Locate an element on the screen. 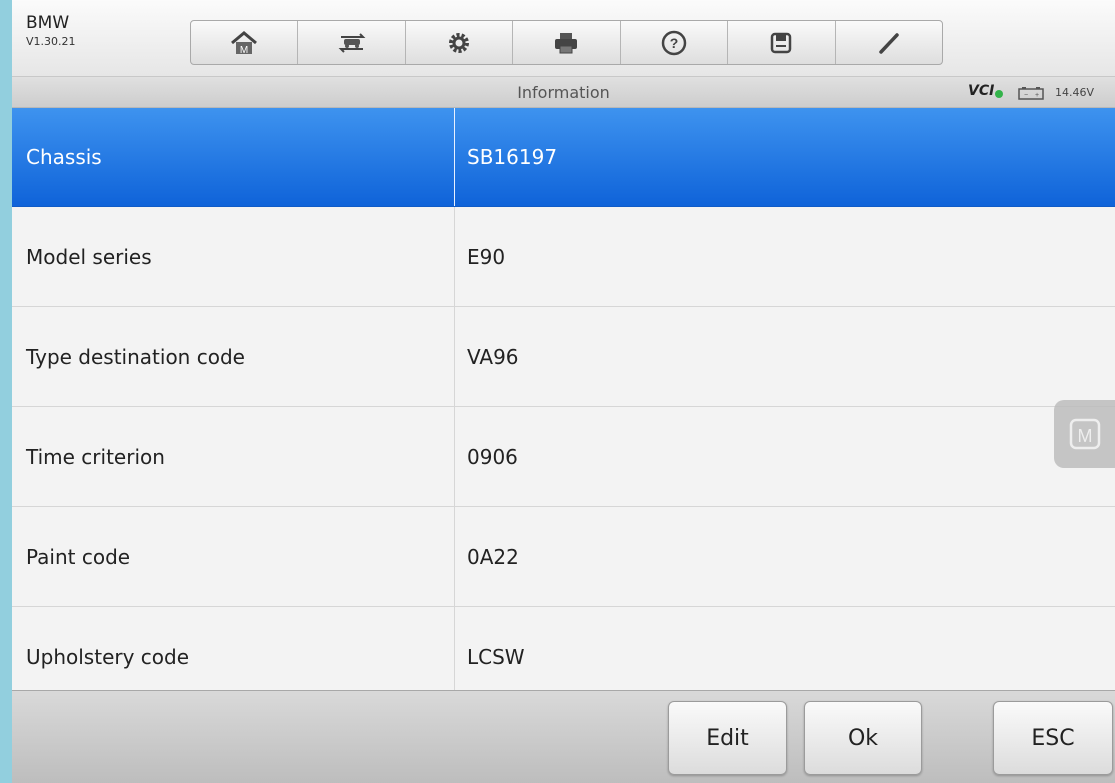 The height and width of the screenshot is (783, 1115). esc-button: ESC is located at coordinates (1053, 738).